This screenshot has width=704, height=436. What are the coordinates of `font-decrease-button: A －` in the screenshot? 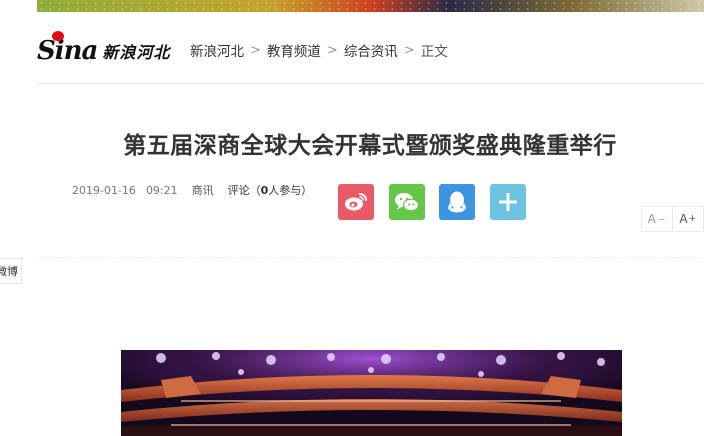 It's located at (657, 219).